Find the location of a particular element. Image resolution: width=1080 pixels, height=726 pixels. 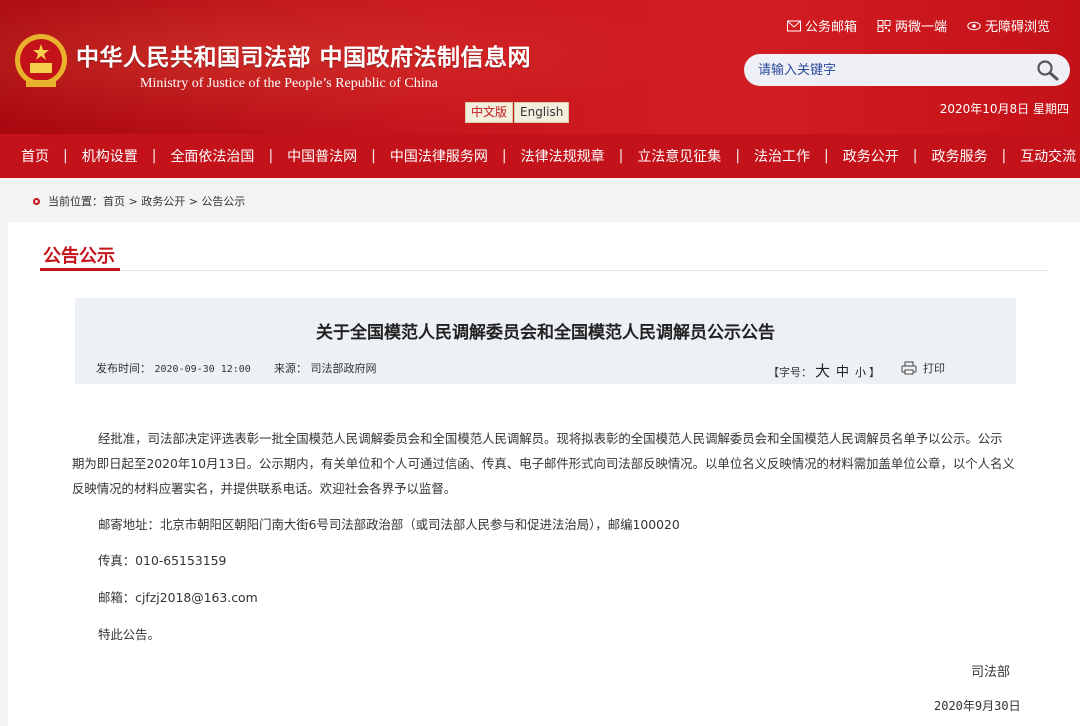

qr-code-icon is located at coordinates (884, 25).